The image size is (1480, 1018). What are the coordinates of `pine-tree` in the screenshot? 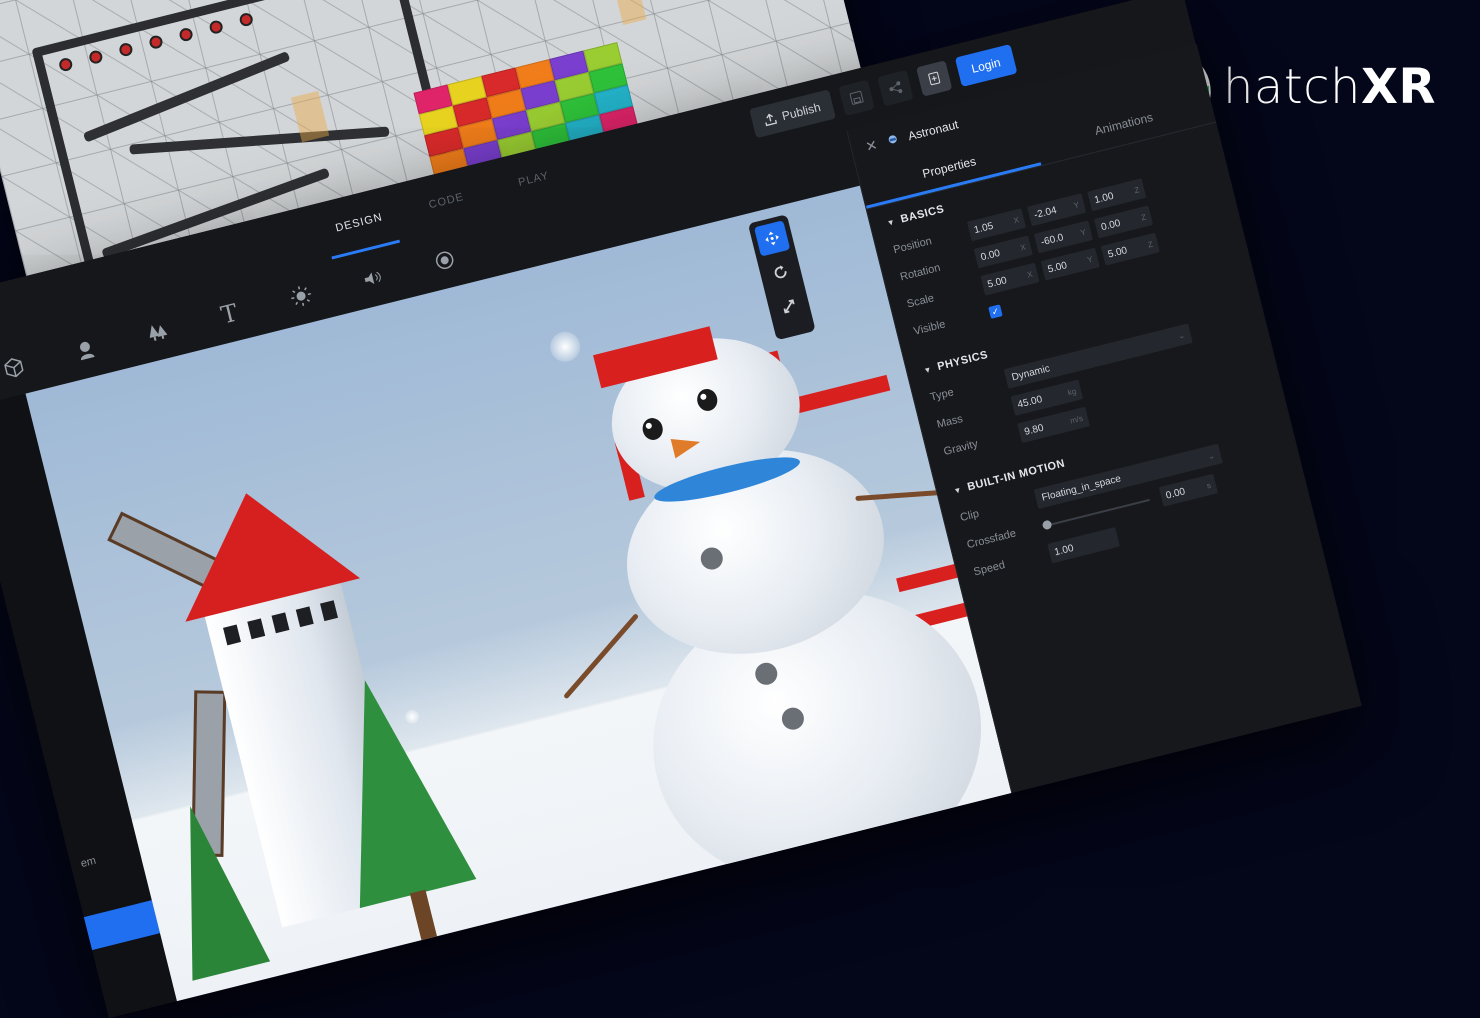 It's located at (211, 888).